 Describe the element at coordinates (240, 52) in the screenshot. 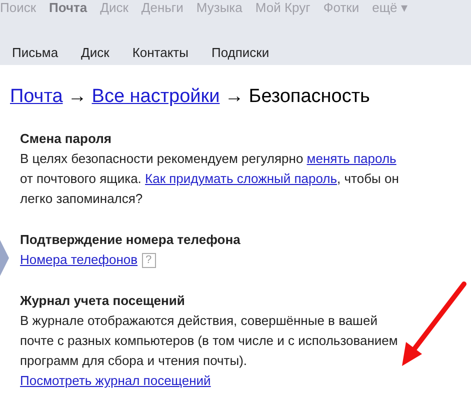

I see `tab-link: Подписки` at that location.